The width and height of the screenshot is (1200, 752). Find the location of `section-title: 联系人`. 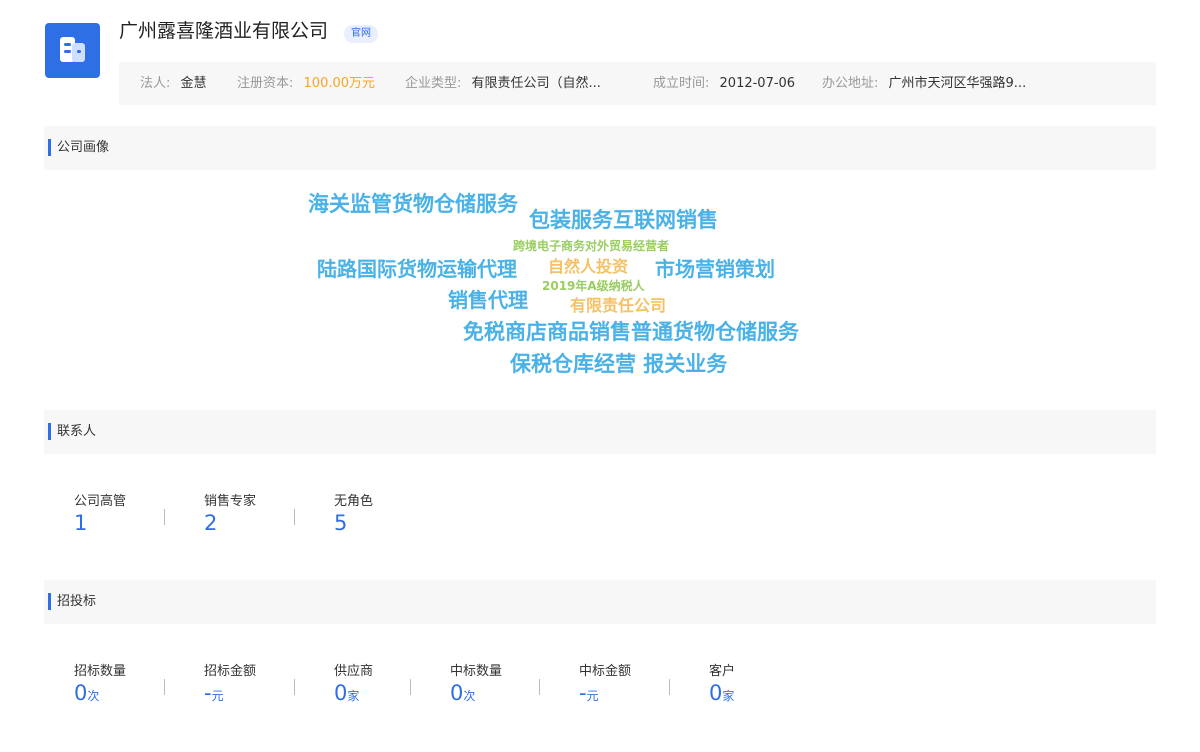

section-title: 联系人 is located at coordinates (77, 431).